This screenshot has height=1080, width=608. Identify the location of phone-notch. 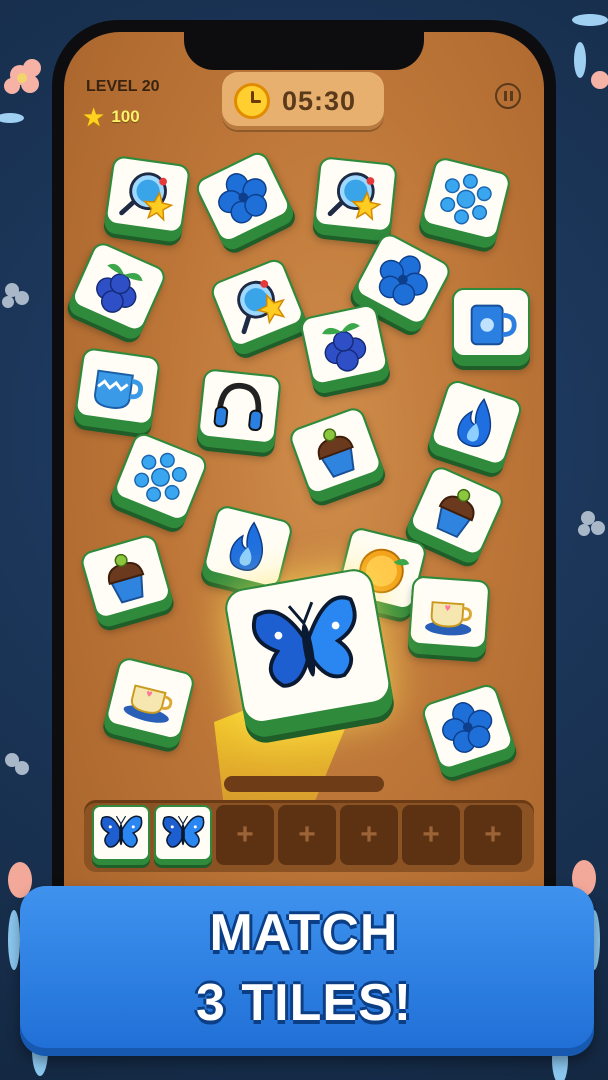
(304, 51).